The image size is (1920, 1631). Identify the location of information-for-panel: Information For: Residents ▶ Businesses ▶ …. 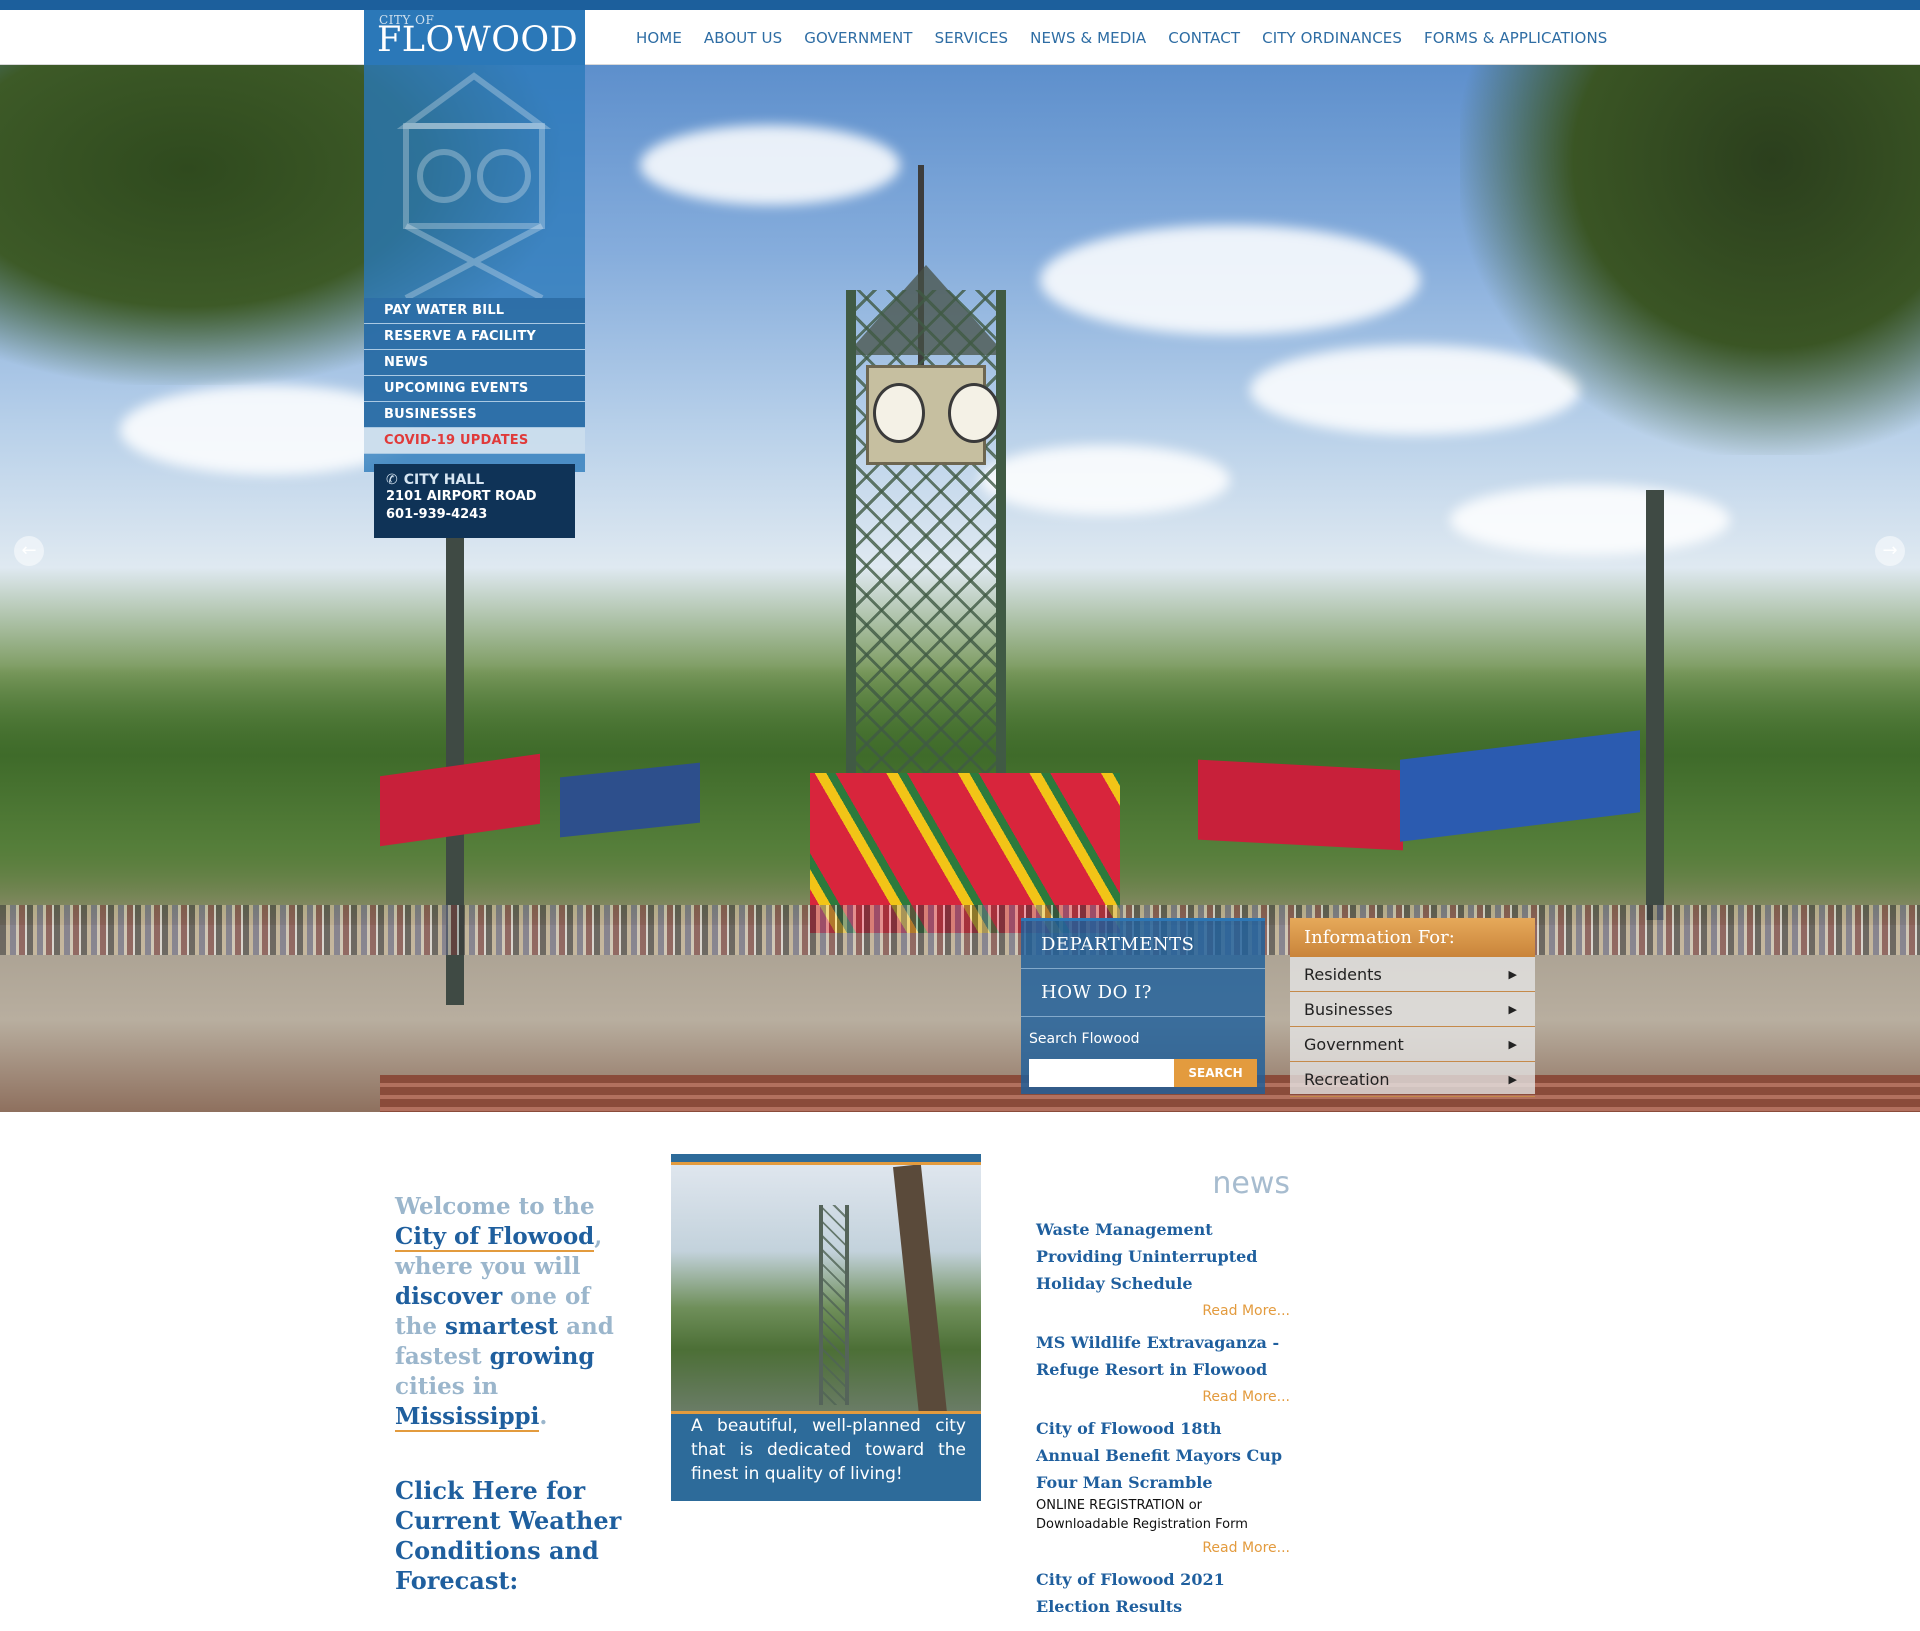
(1412, 1007).